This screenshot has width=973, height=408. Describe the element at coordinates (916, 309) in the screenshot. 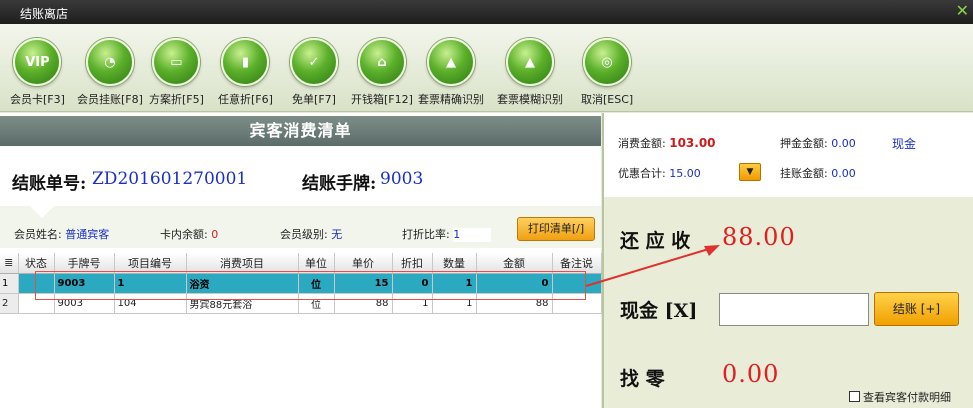

I see `settle-button: 结账 [+]` at that location.